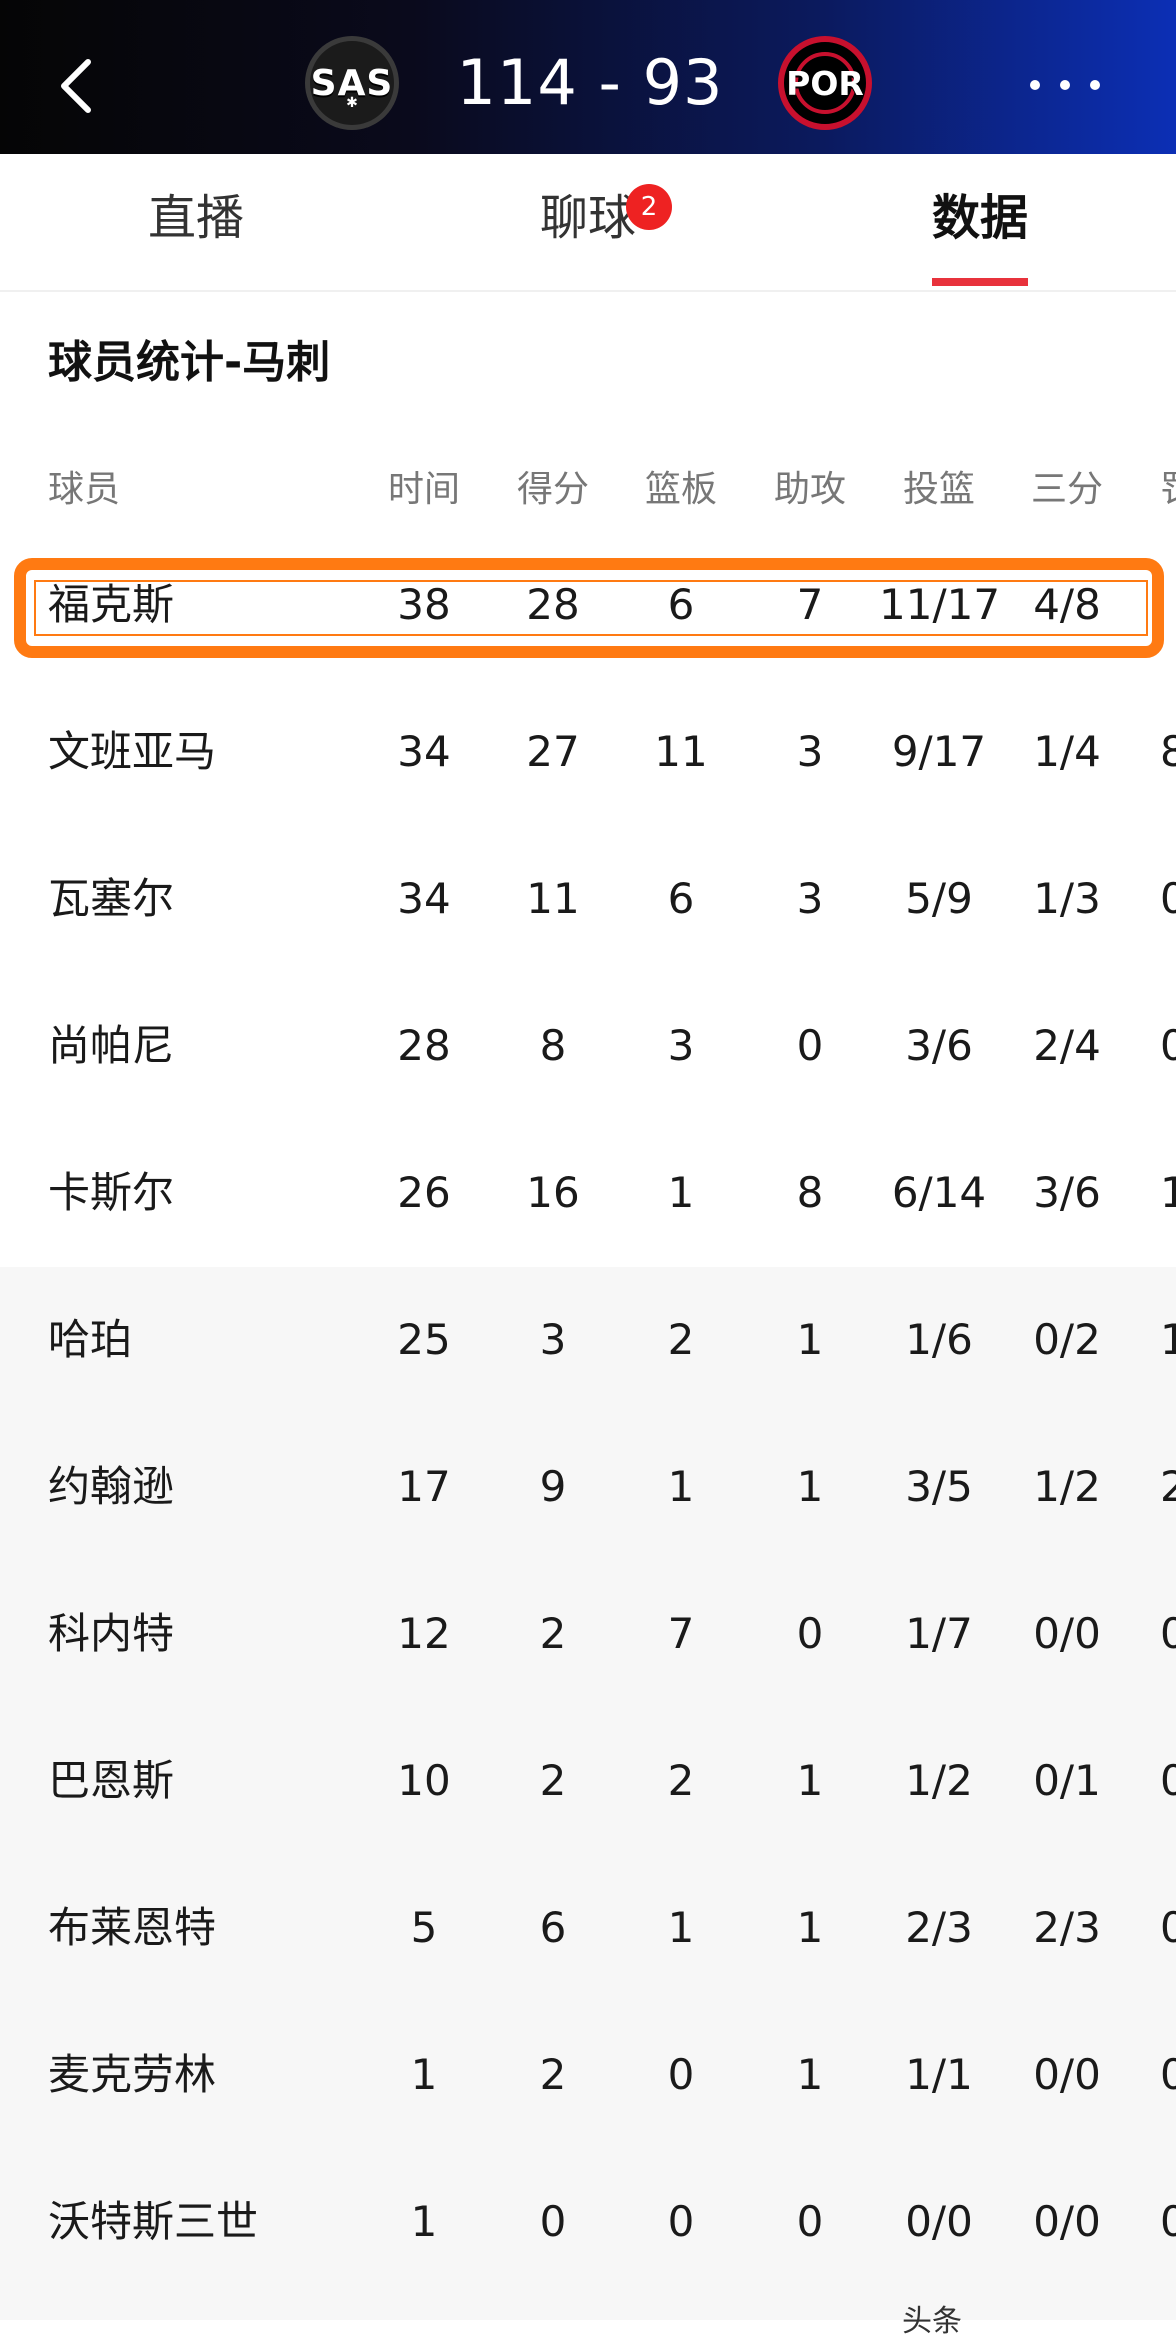  Describe the element at coordinates (111, 1633) in the screenshot. I see `player-name: 科内特` at that location.